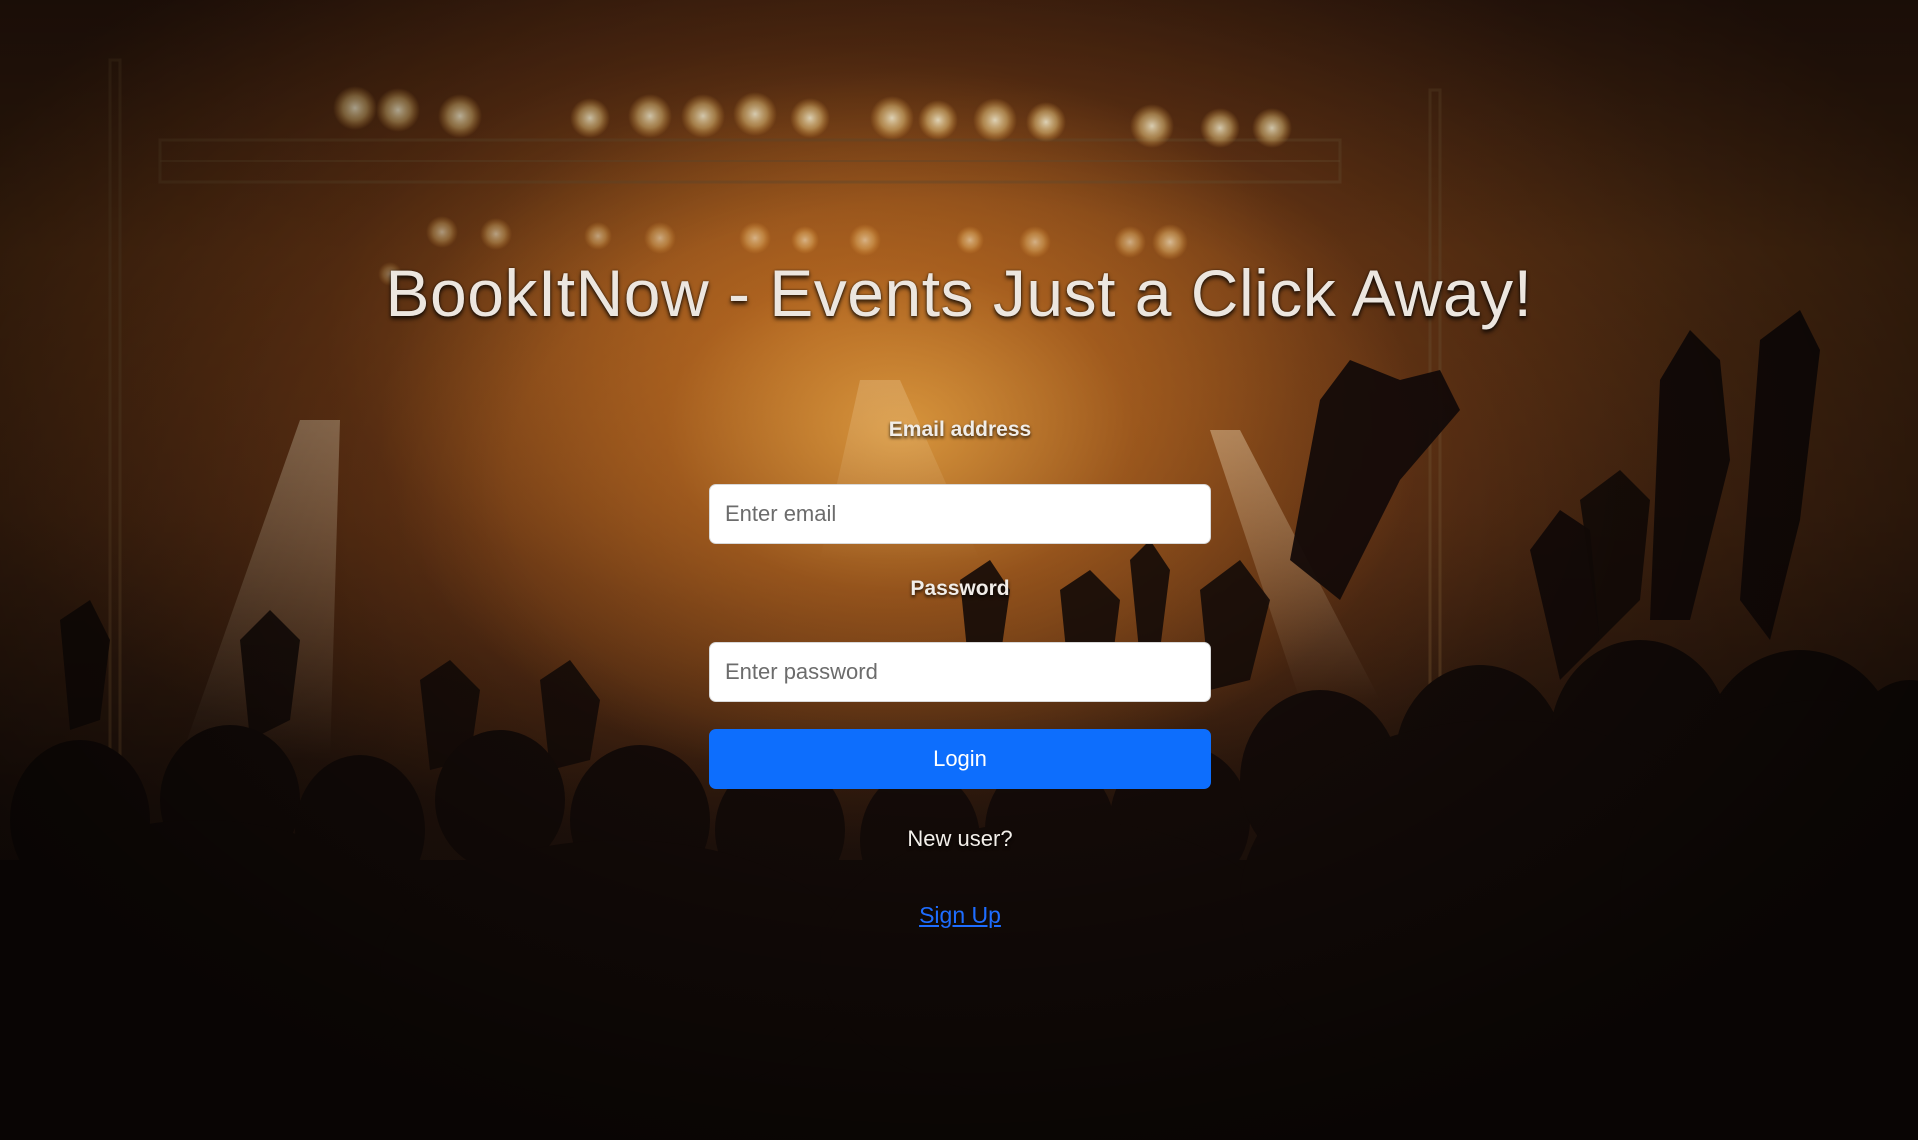  I want to click on password-input, so click(960, 672).